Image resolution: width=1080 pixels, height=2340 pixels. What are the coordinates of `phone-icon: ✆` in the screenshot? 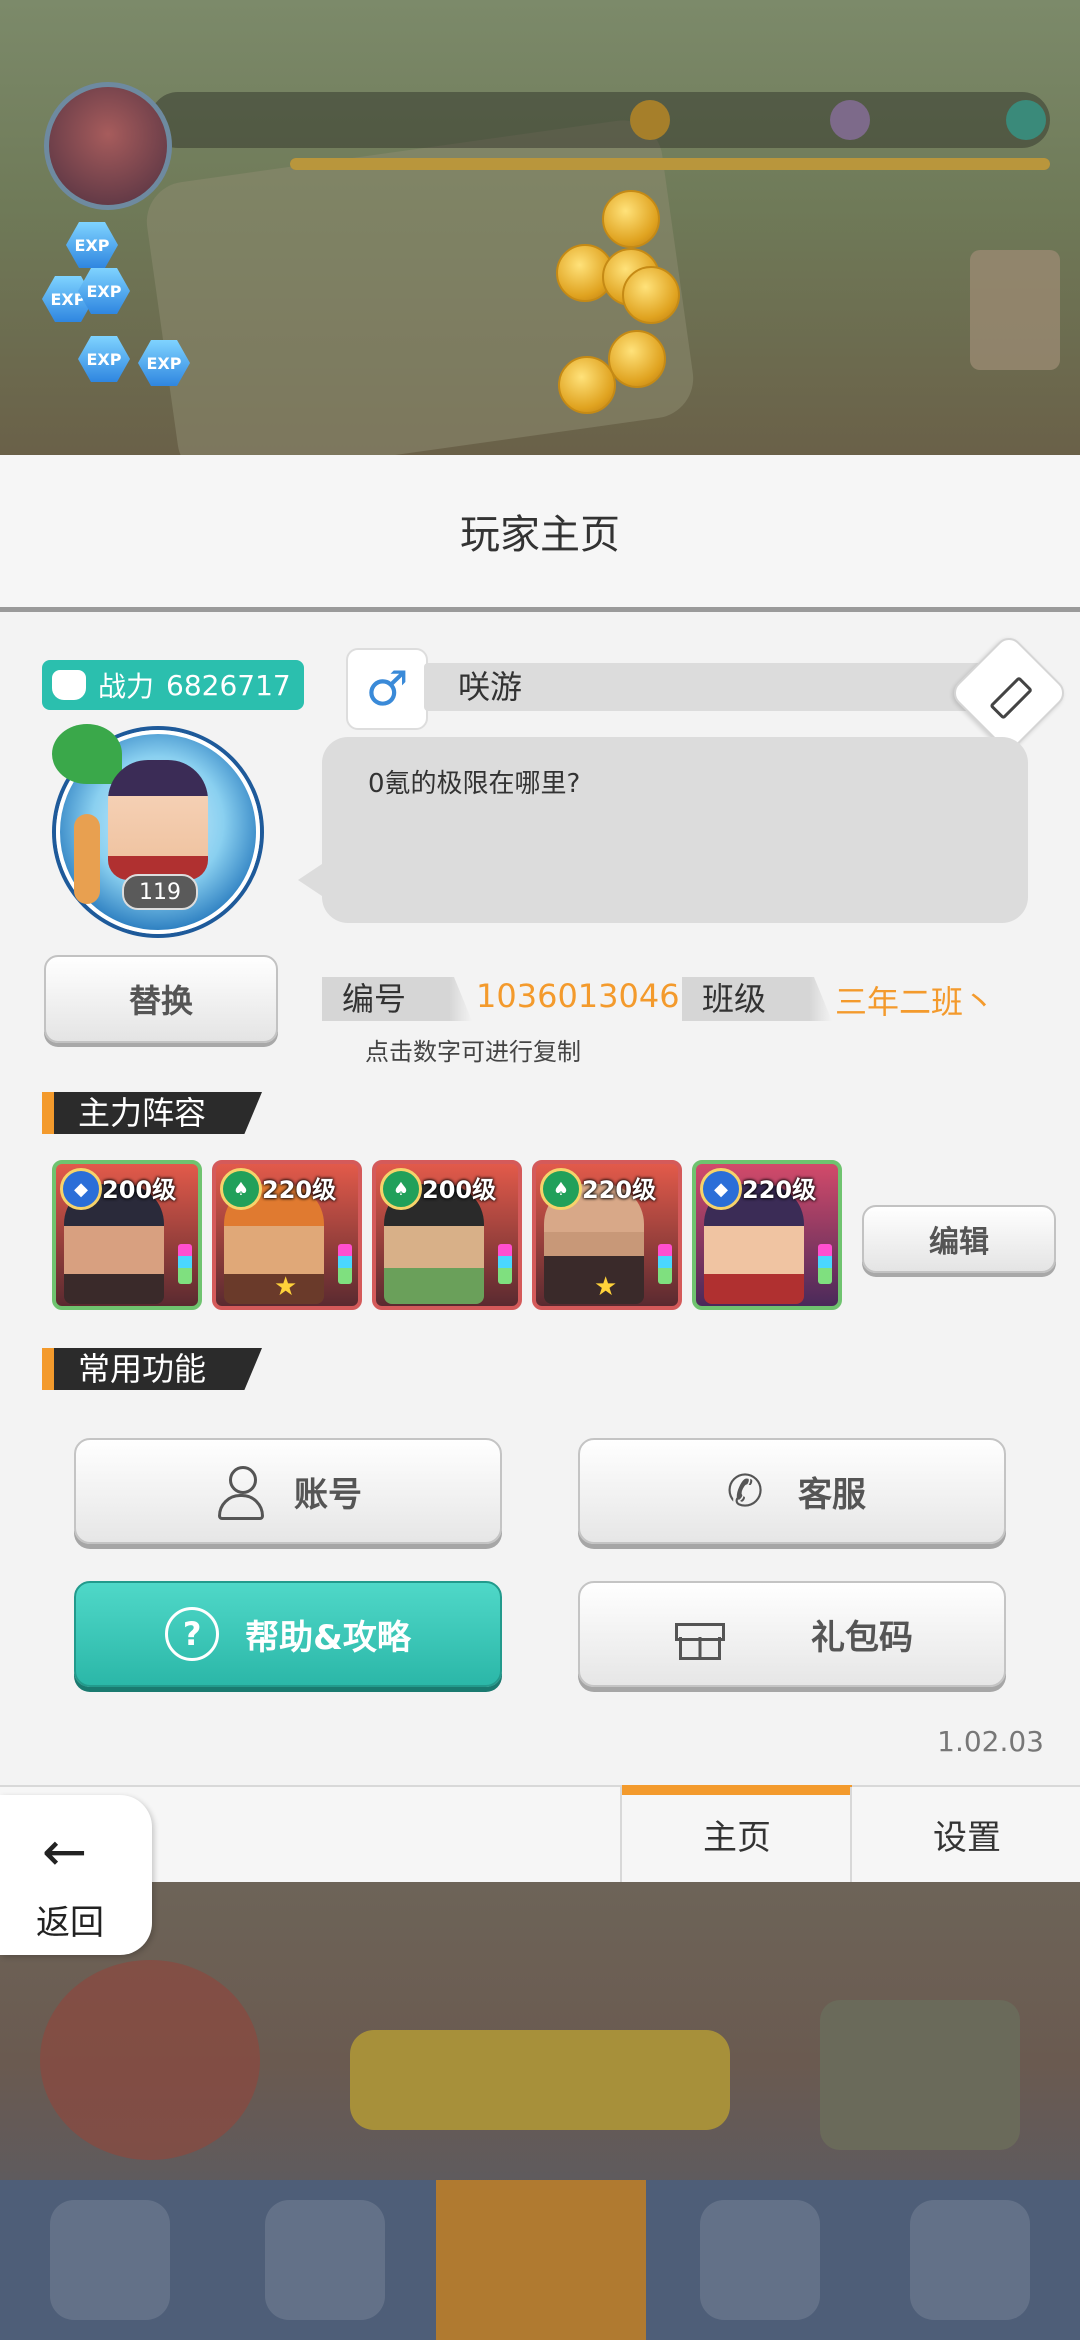 It's located at (745, 1491).